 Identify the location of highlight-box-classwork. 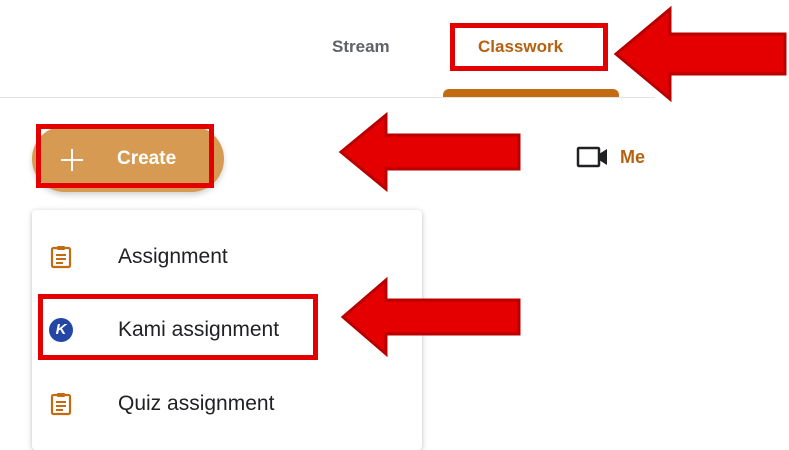
(529, 47).